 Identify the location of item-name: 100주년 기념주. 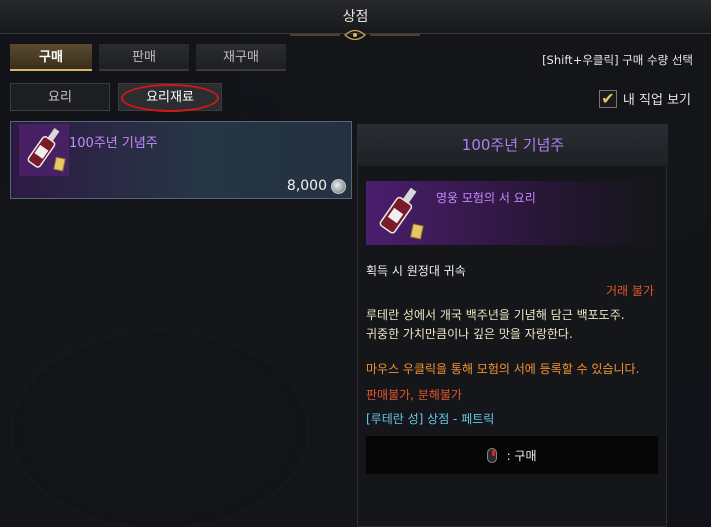
(113, 143).